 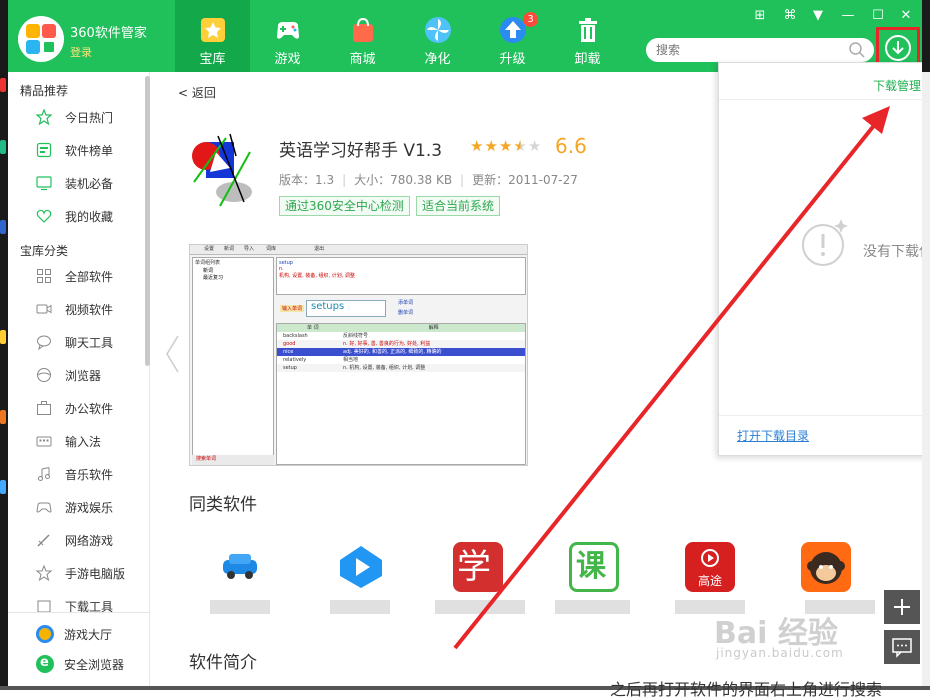 I want to click on game-hall-link: 游戏大厅, so click(x=79, y=634).